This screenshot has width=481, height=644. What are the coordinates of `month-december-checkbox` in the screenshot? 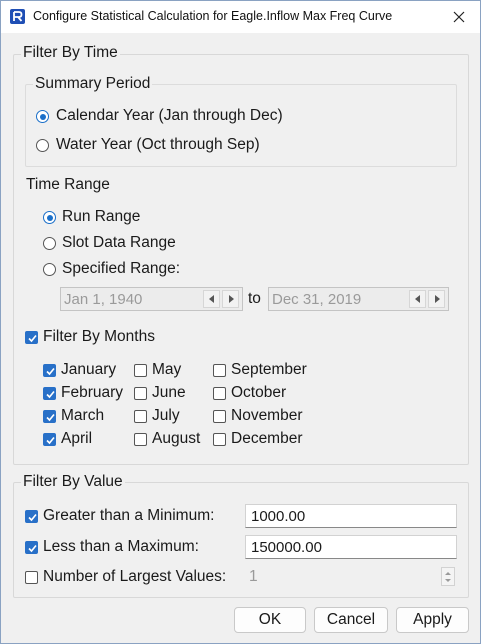 It's located at (219, 439).